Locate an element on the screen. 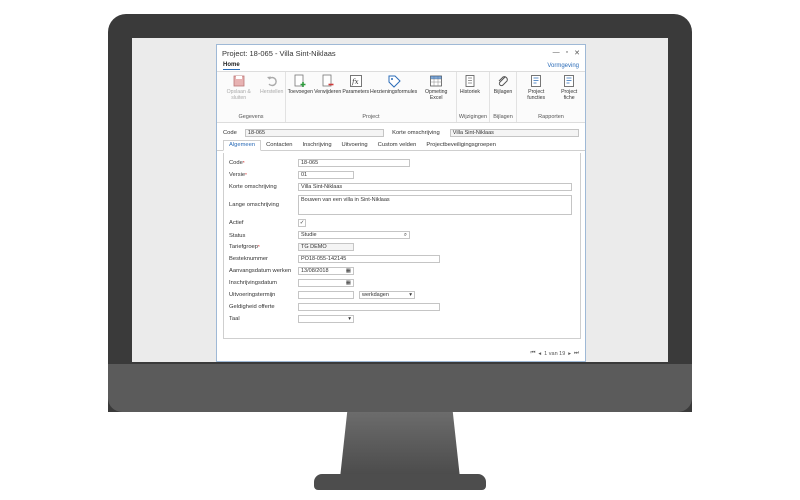 This screenshot has height=500, width=800. long-desc-textarea: Bouwen van een villa in Sint-Niklaas is located at coordinates (435, 205).